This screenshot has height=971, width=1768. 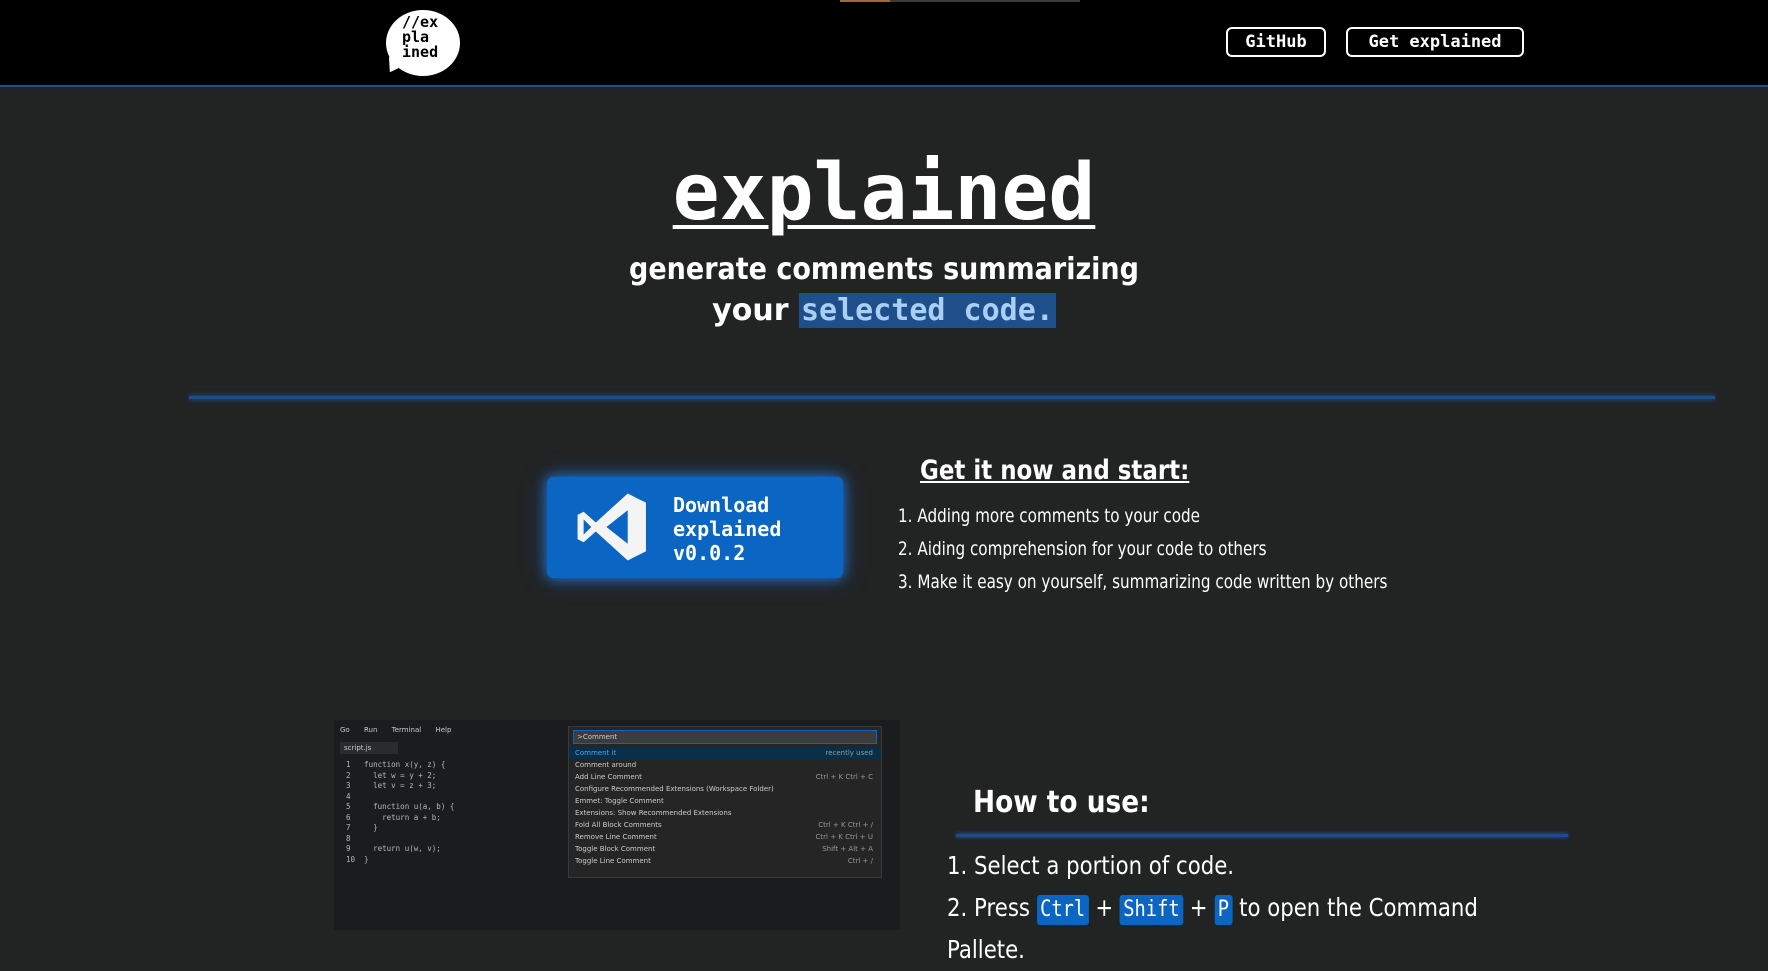 I want to click on demo-menu-item: Run, so click(x=370, y=730).